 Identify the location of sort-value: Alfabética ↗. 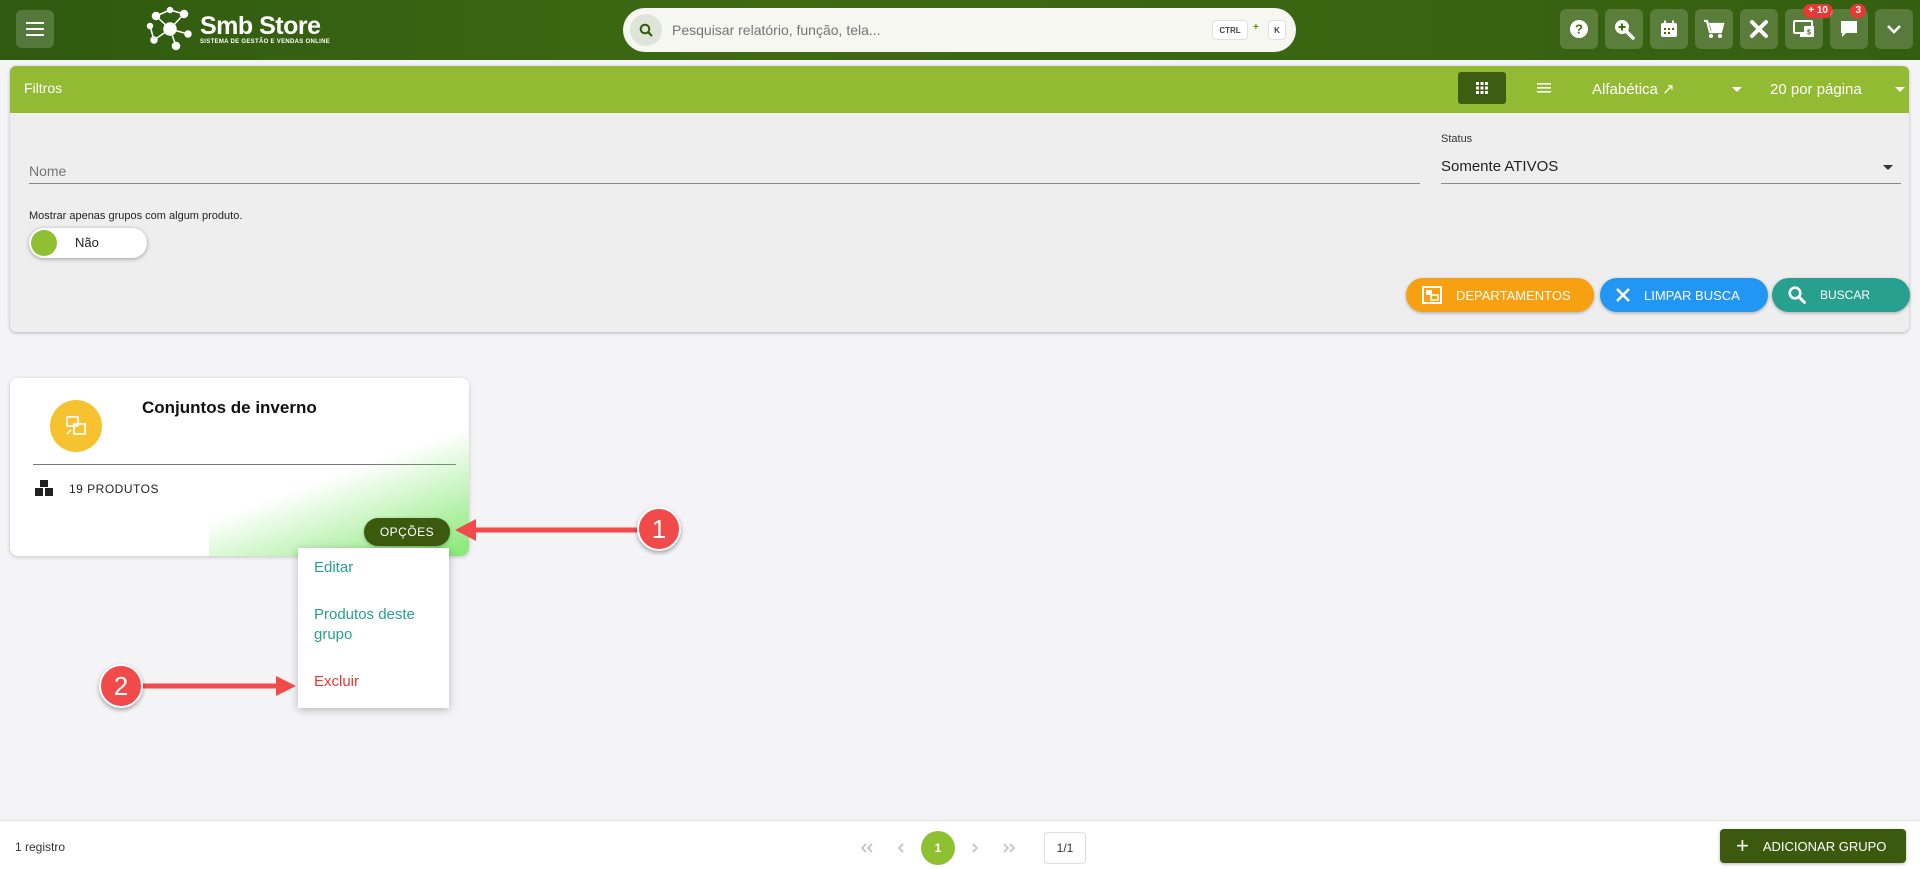
(1633, 89).